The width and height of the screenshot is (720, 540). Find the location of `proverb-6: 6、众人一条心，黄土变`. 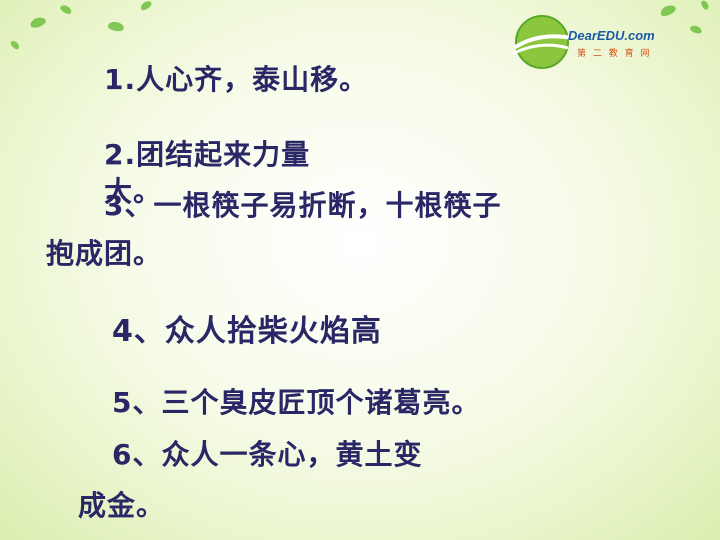

proverb-6: 6、众人一条心，黄土变 is located at coordinates (267, 454).